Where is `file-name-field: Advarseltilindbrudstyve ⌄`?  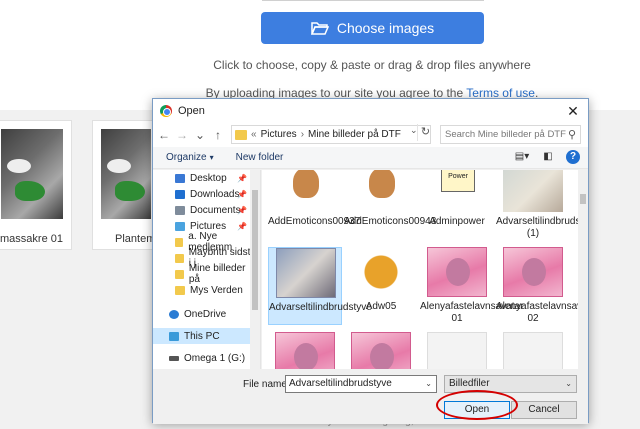
file-name-field: Advarseltilindbrudstyve ⌄ is located at coordinates (361, 384).